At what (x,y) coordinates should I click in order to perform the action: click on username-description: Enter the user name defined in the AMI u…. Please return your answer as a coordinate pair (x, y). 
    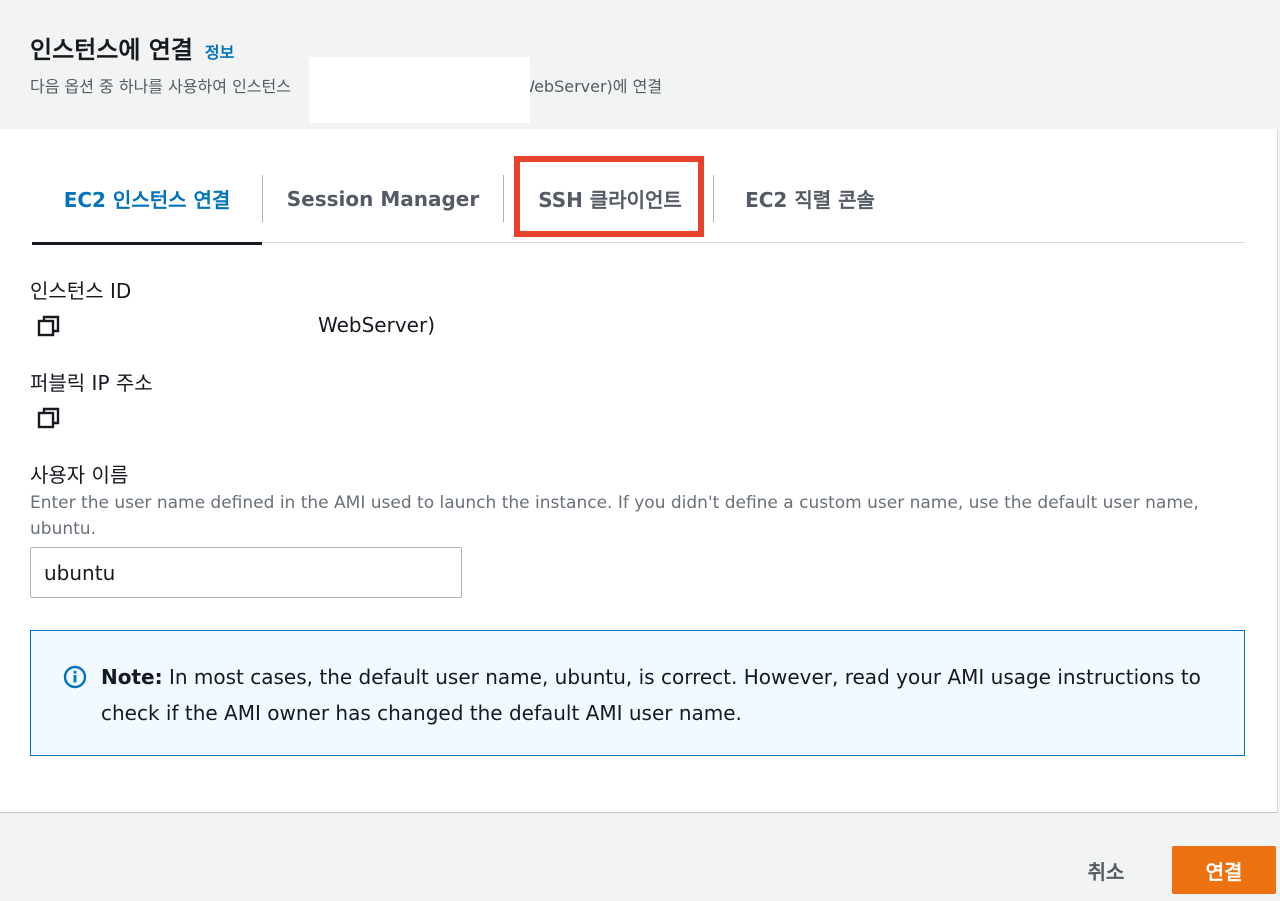
    Looking at the image, I should click on (614, 516).